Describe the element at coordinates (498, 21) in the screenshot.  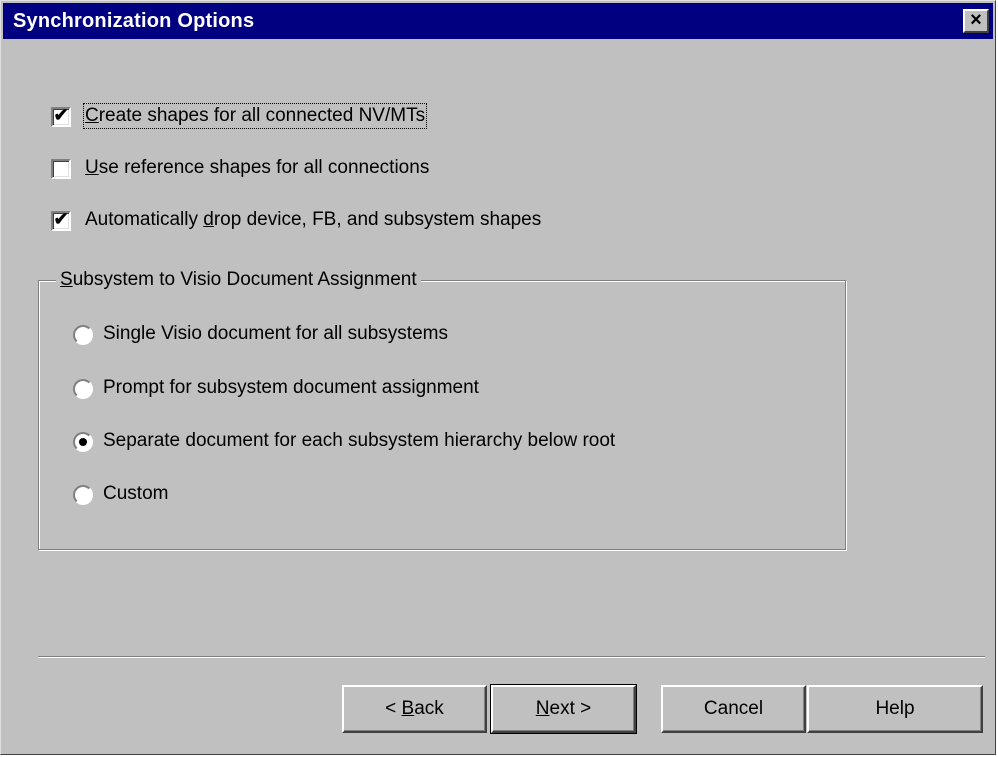
I see `title-bar: Synchronization Options ×` at that location.